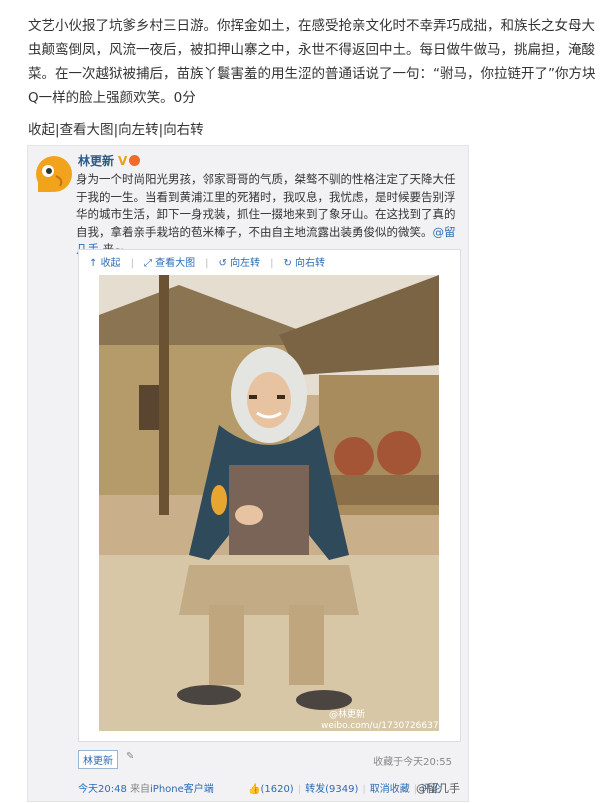  What do you see at coordinates (98, 759) in the screenshot?
I see `tag-button: 林更新` at bounding box center [98, 759].